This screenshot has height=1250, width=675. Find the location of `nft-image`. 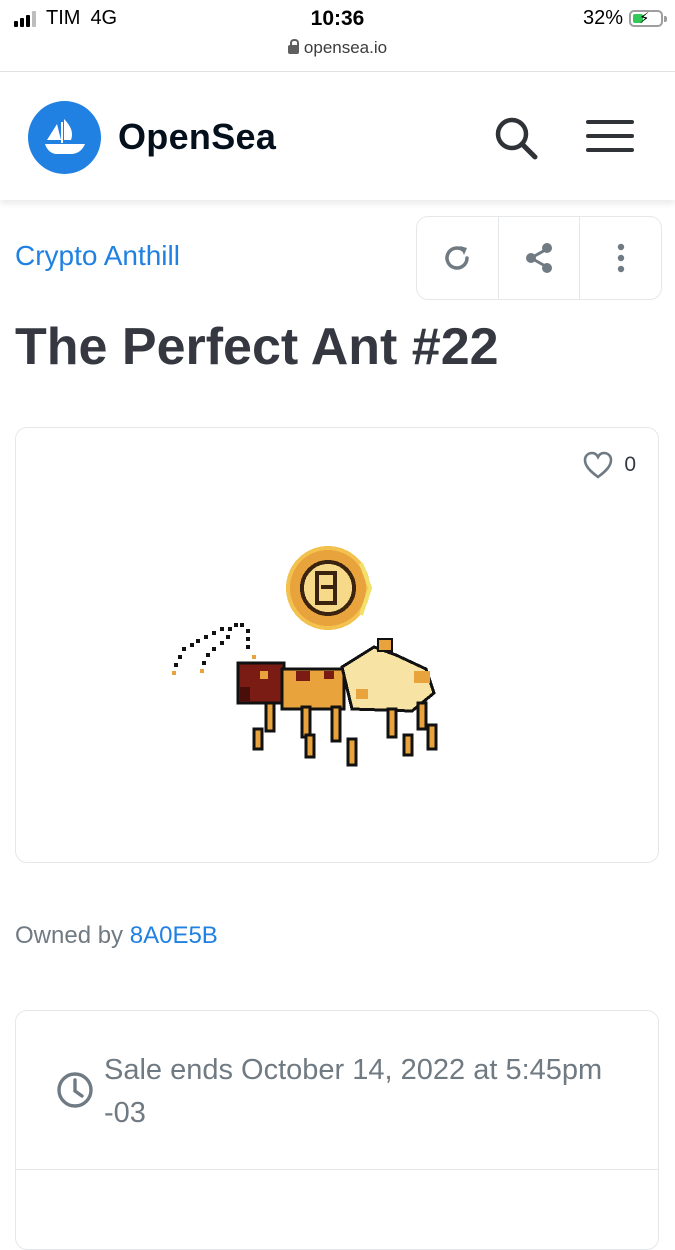

nft-image is located at coordinates (305, 656).